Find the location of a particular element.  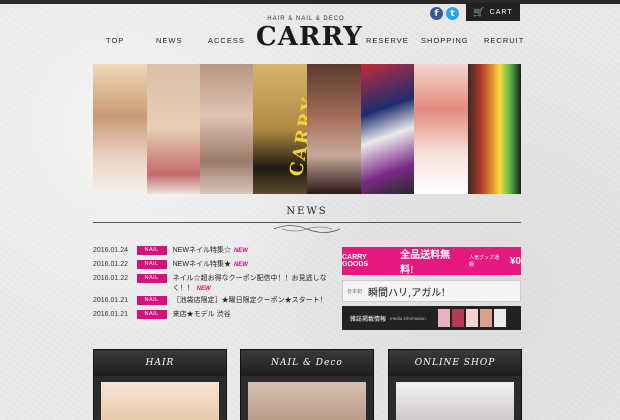

news-divider is located at coordinates (307, 222).